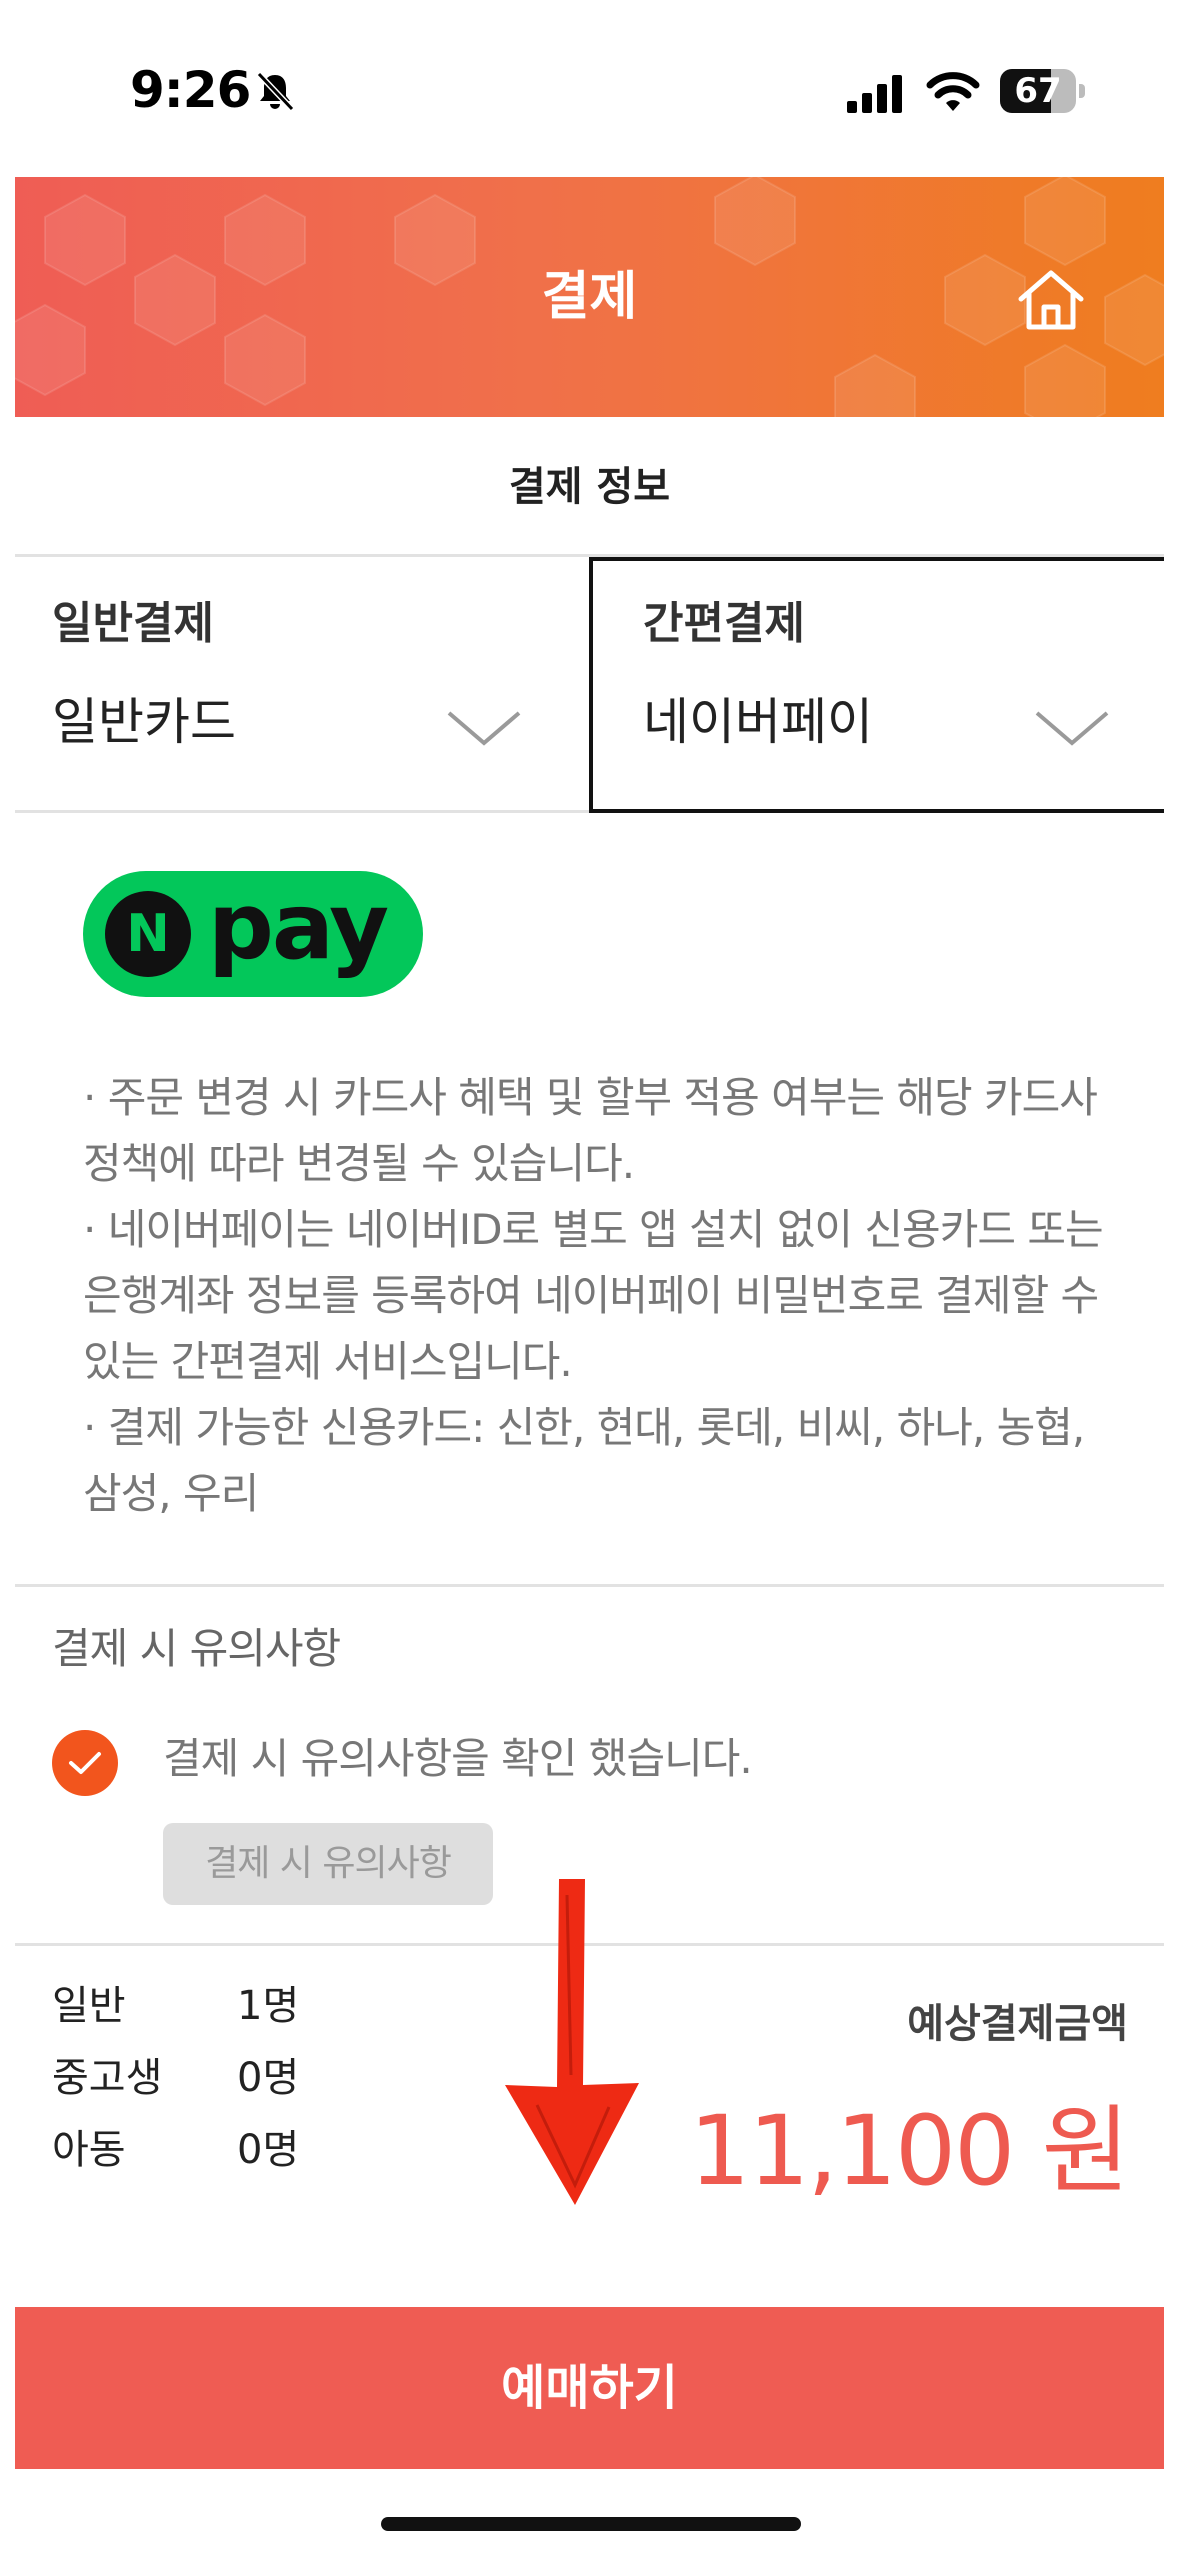 The image size is (1179, 2556). Describe the element at coordinates (275, 91) in the screenshot. I see `bell-slash-icon` at that location.